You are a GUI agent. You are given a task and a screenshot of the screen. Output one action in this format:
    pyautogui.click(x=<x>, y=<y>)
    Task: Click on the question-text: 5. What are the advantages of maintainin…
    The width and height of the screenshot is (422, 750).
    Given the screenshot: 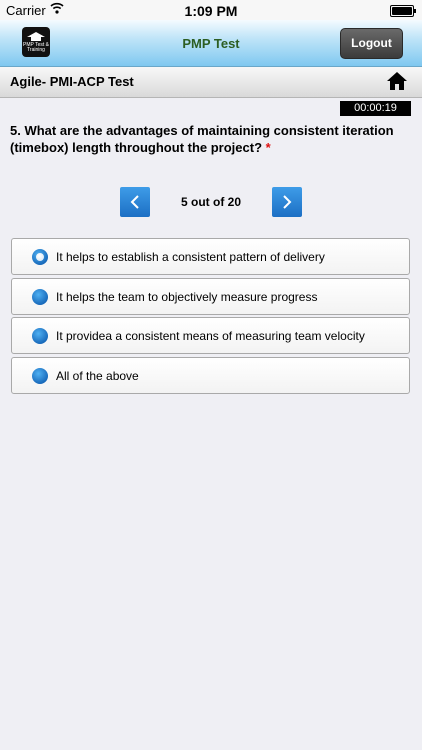 What is the action you would take?
    pyautogui.click(x=211, y=139)
    